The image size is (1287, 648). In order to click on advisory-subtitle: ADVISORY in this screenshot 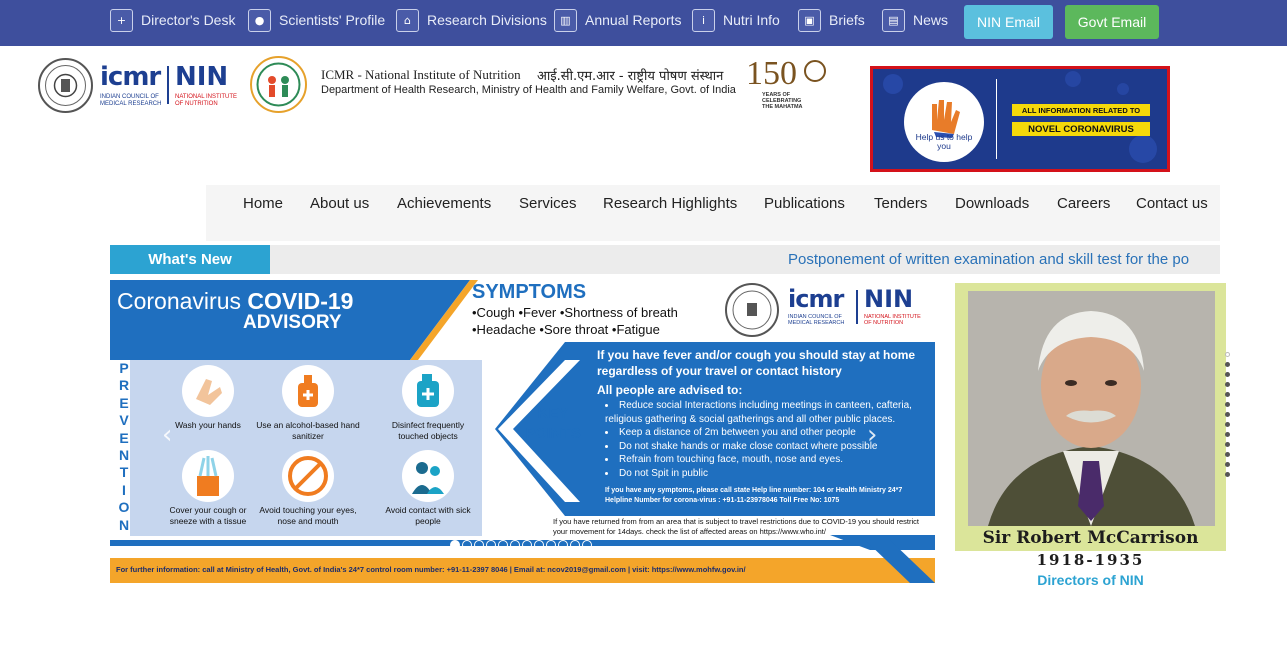, I will do `click(292, 322)`.